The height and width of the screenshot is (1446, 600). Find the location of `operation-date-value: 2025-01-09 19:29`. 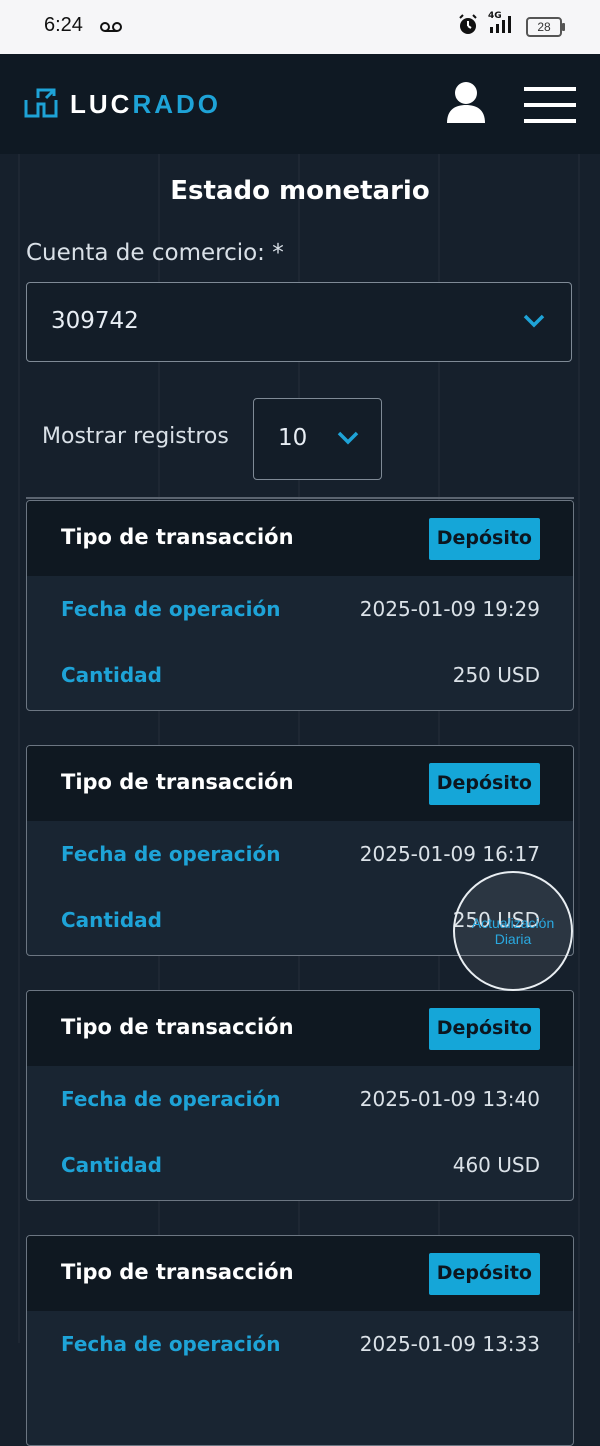

operation-date-value: 2025-01-09 19:29 is located at coordinates (449, 609).